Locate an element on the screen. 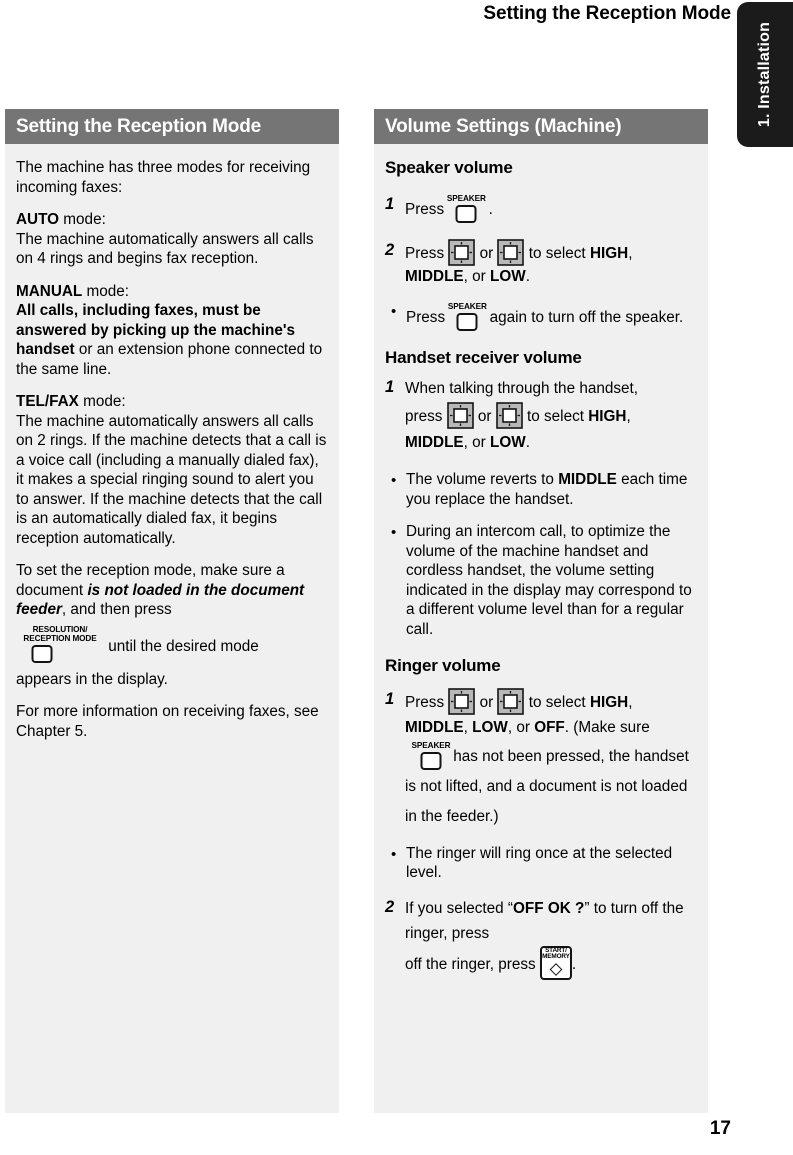 The height and width of the screenshot is (1155, 793). speaker-step-1: 1 Press SPEAKER . is located at coordinates (540, 209).